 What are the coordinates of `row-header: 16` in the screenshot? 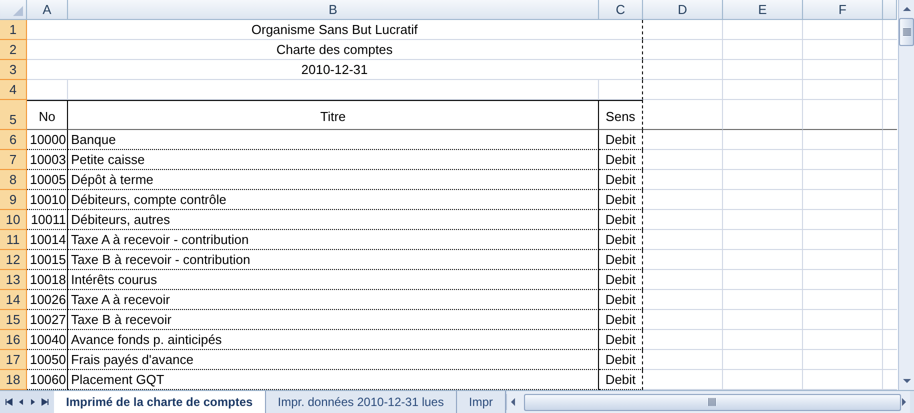 It's located at (13, 340).